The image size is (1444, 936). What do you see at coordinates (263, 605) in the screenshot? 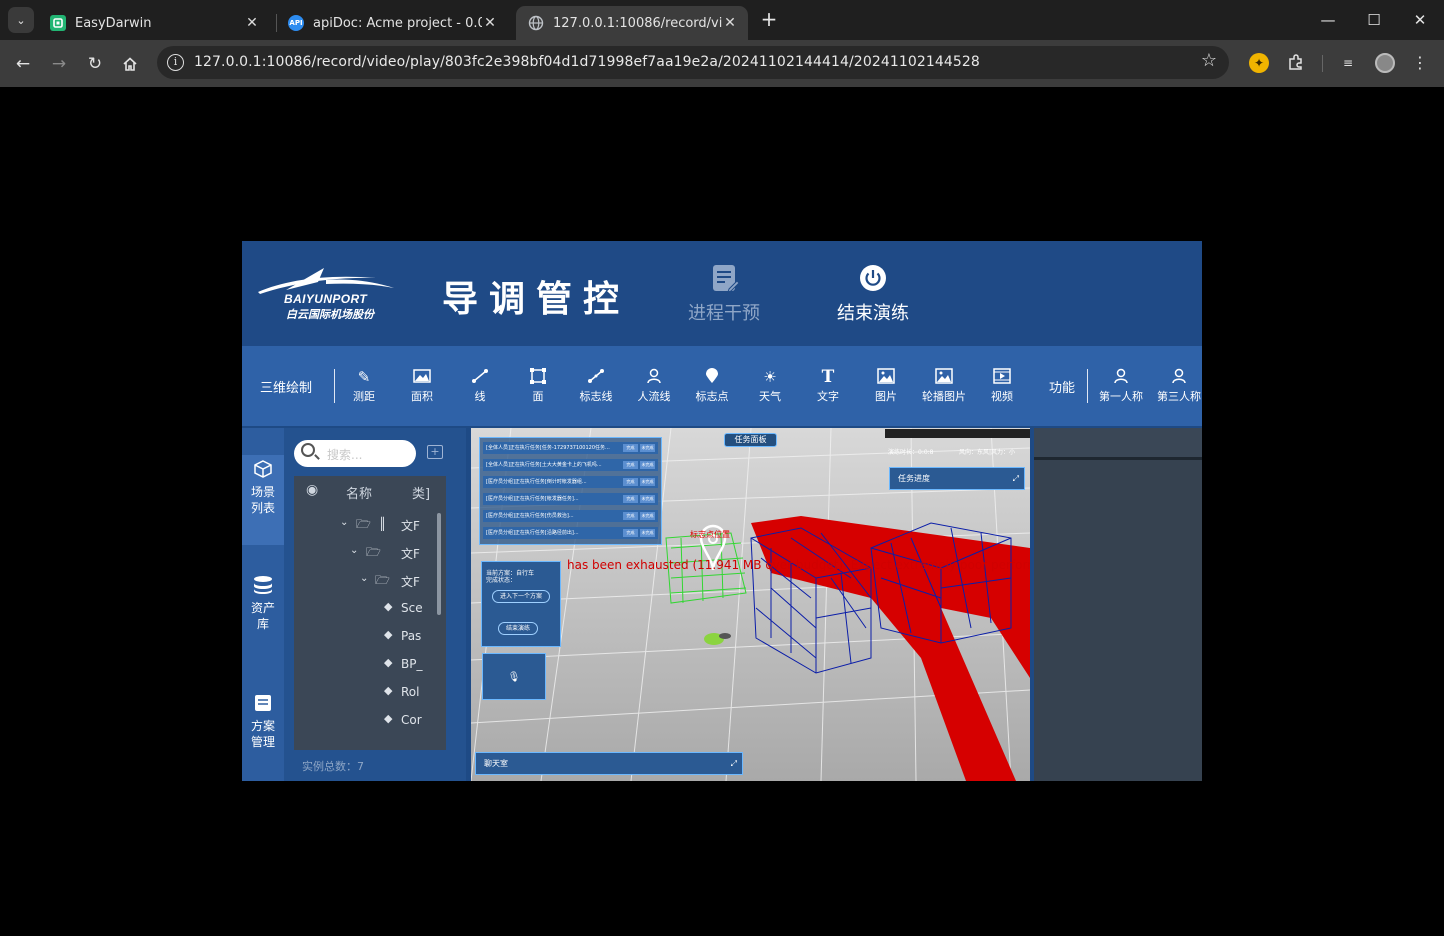
I see `rail-asset-library: 资产 库` at bounding box center [263, 605].